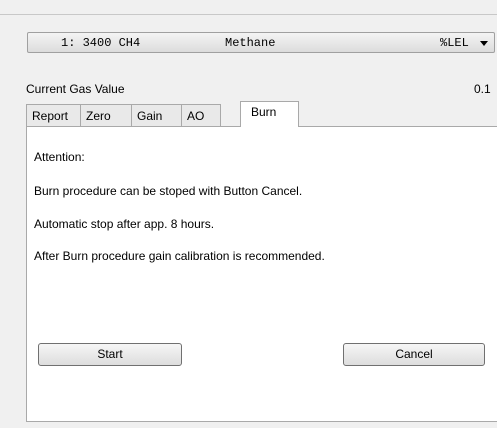  What do you see at coordinates (269, 114) in the screenshot?
I see `tab-burn: Burn` at bounding box center [269, 114].